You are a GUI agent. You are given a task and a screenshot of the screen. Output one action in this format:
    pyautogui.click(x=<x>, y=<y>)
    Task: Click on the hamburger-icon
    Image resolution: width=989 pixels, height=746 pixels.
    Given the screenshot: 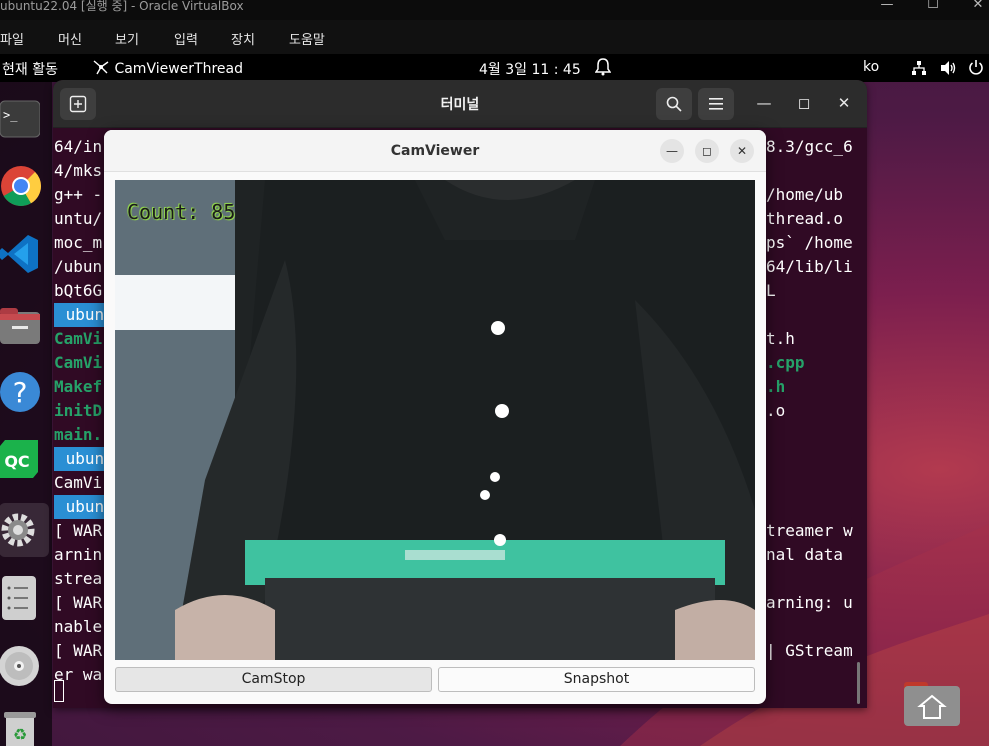 What is the action you would take?
    pyautogui.click(x=716, y=104)
    